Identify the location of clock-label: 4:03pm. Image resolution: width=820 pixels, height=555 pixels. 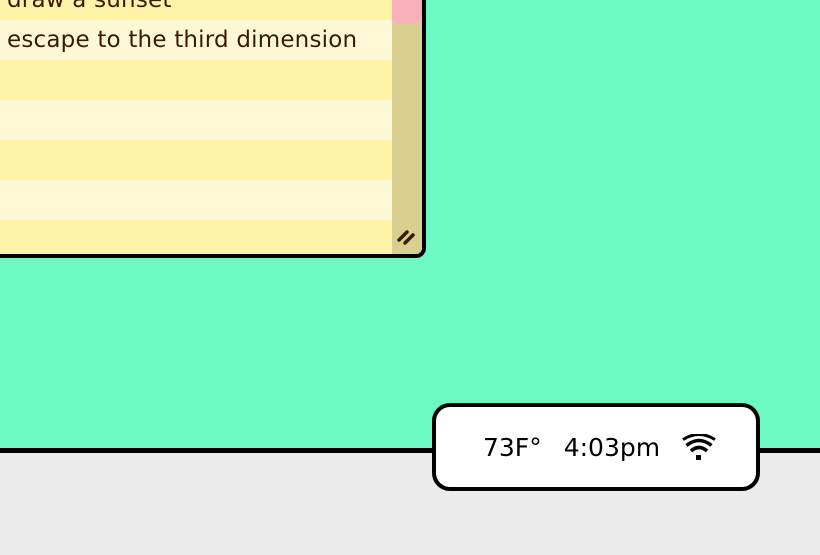
(612, 447).